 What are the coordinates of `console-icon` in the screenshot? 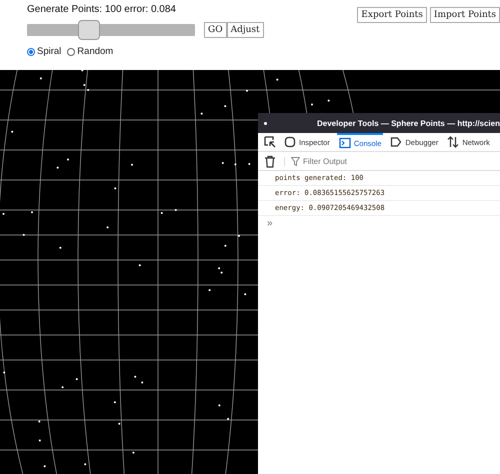 It's located at (344, 143).